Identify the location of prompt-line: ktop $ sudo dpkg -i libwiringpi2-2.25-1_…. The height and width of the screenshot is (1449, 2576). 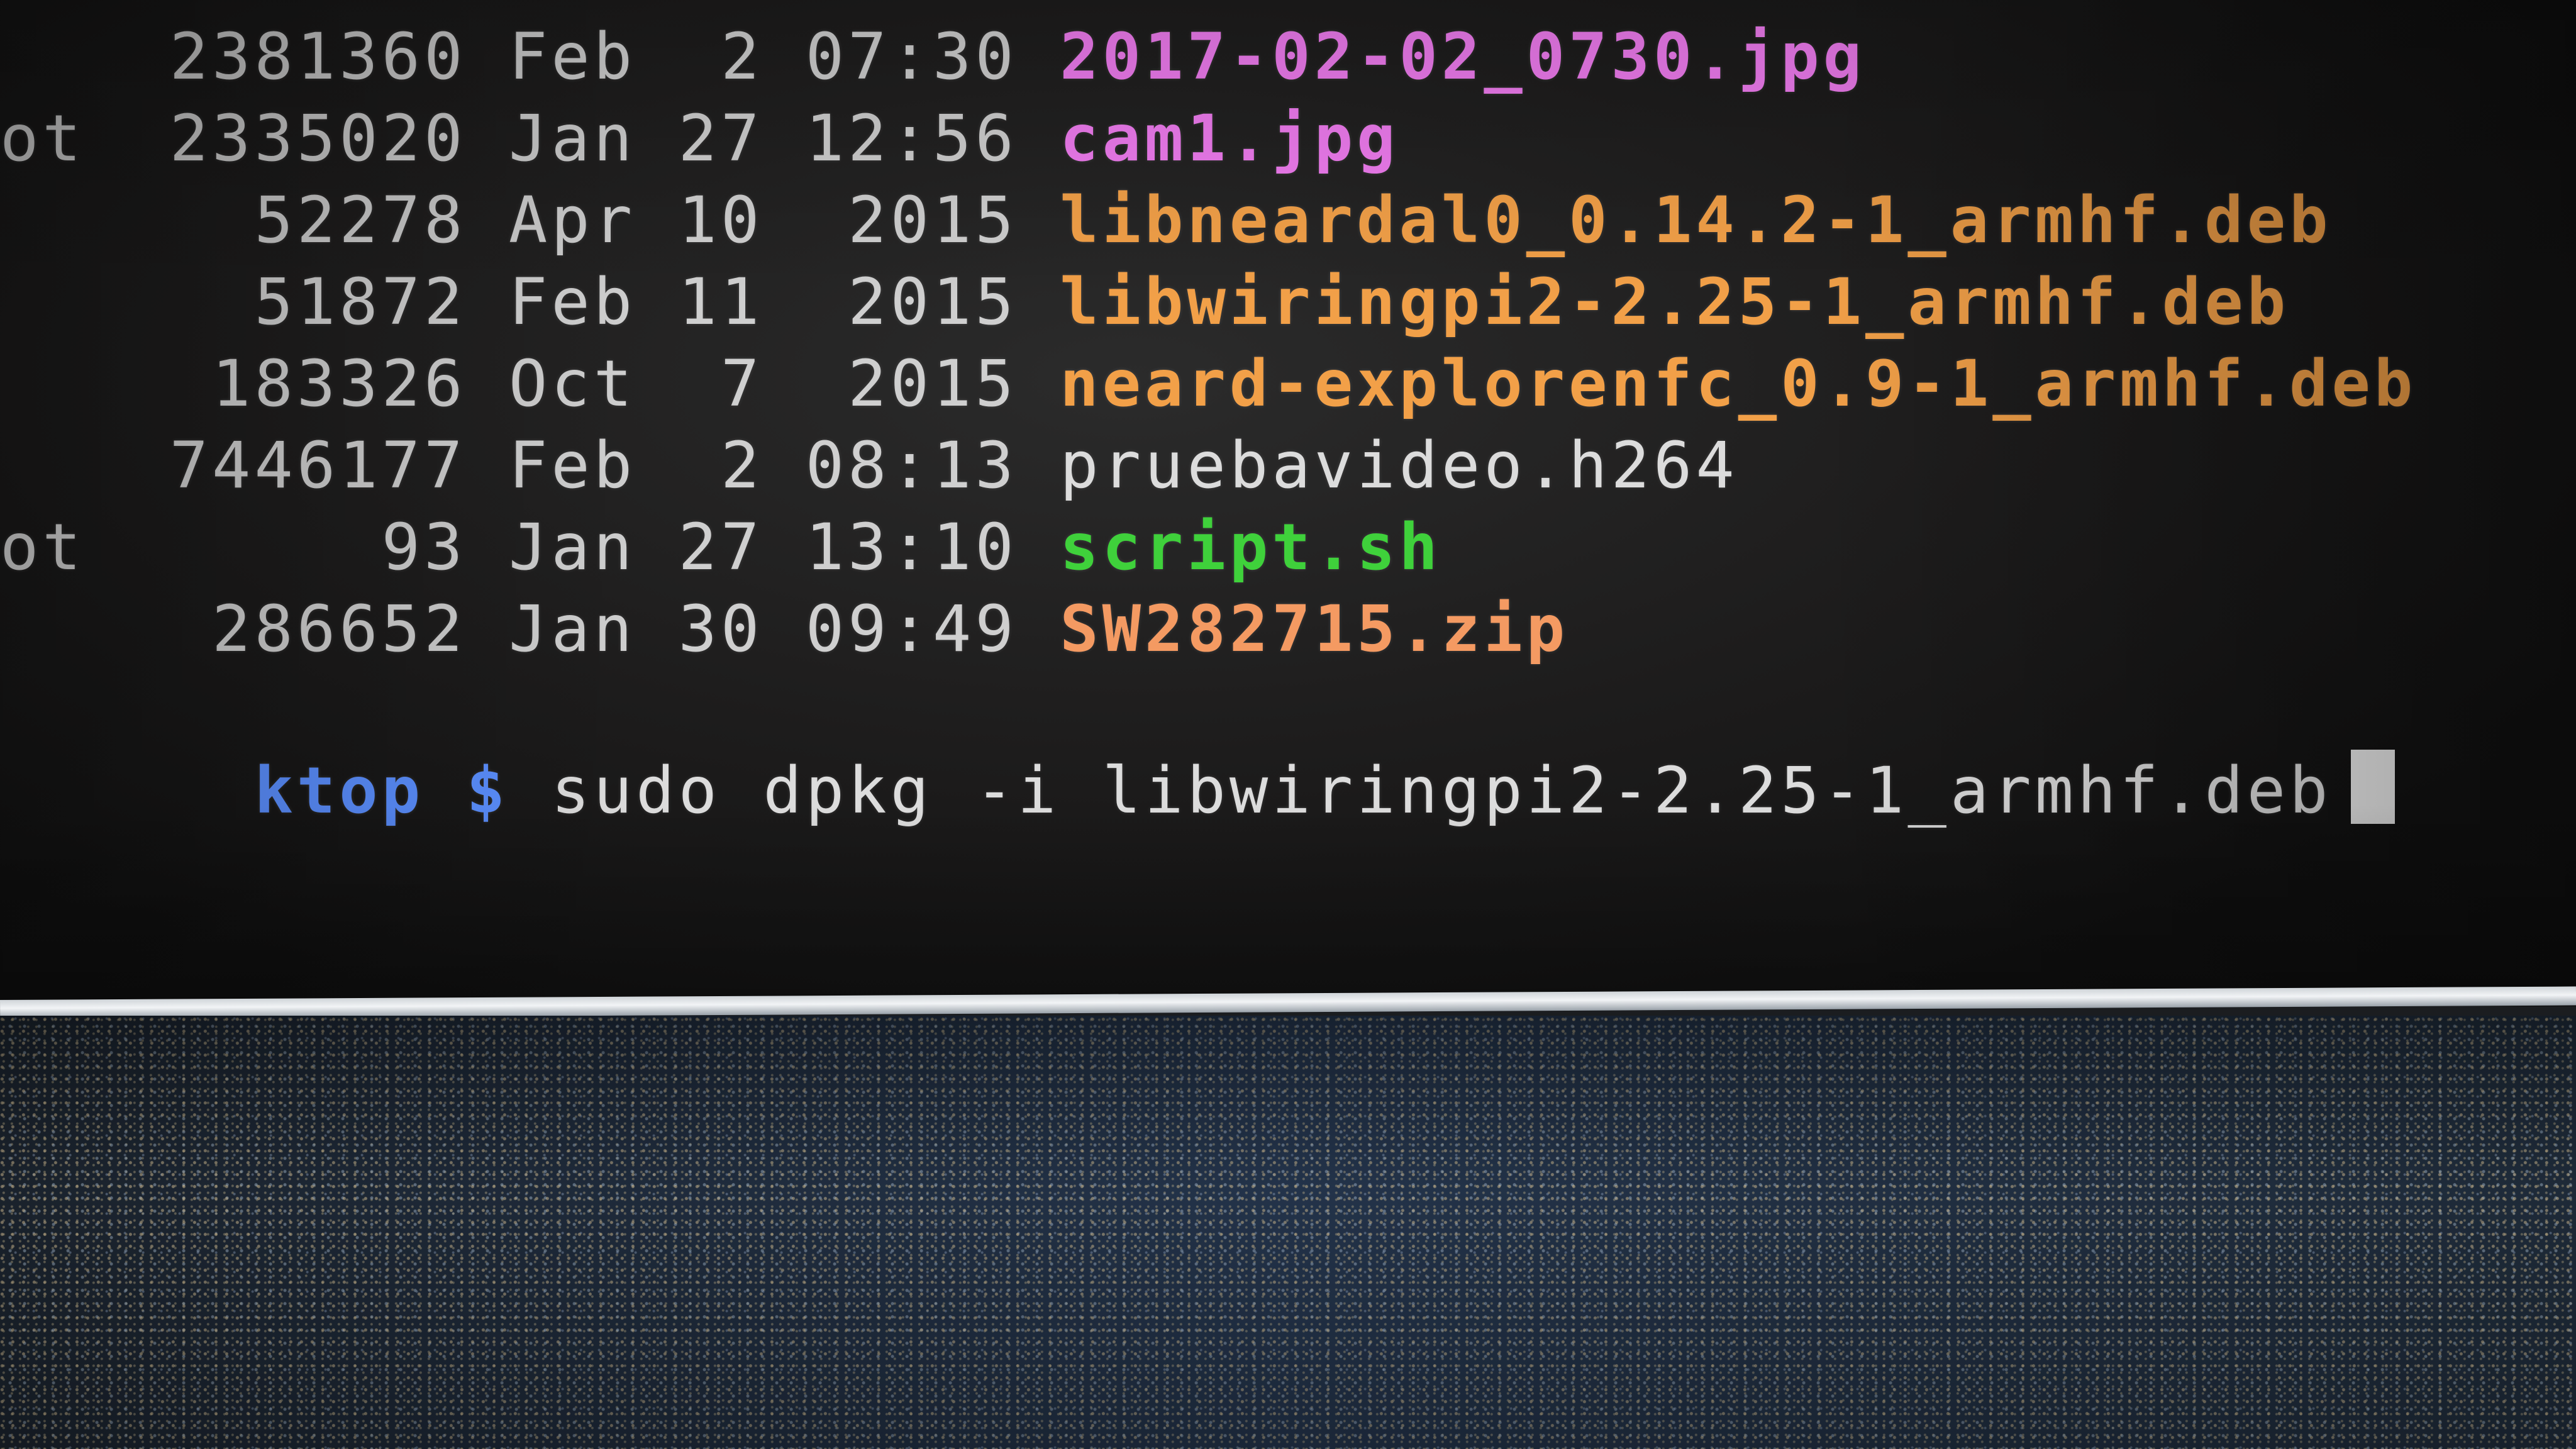
(1197, 787).